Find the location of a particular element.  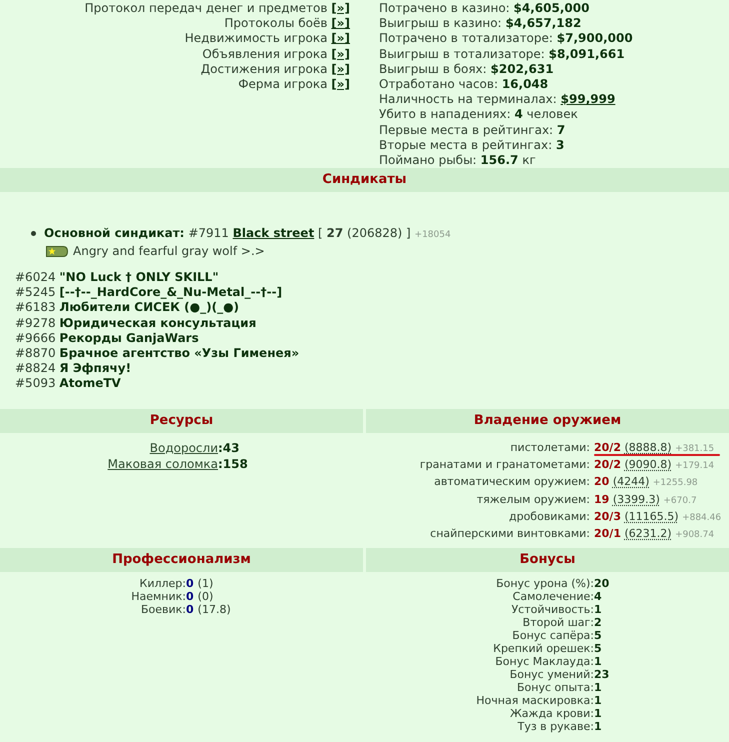

weapon-experience: (6231.2) is located at coordinates (648, 533).